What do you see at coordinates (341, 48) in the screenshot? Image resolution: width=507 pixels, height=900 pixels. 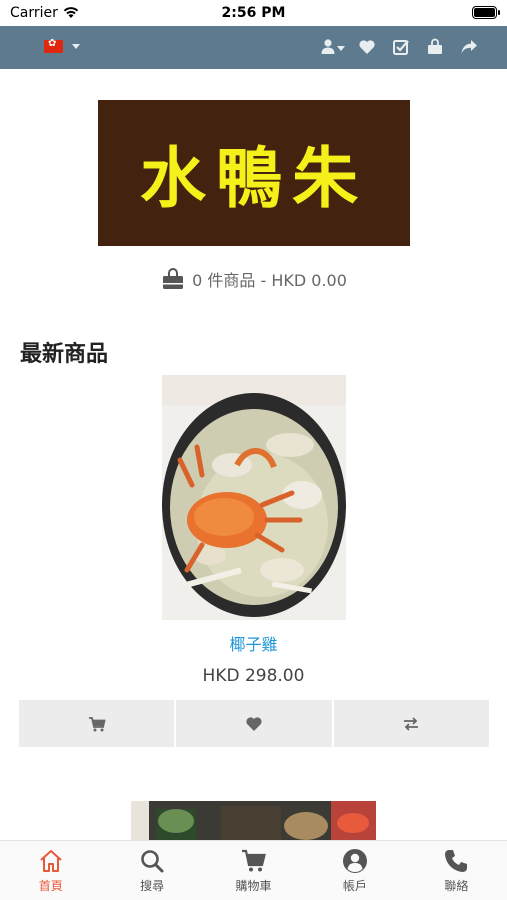 I see `user-dropdown-caret-icon` at bounding box center [341, 48].